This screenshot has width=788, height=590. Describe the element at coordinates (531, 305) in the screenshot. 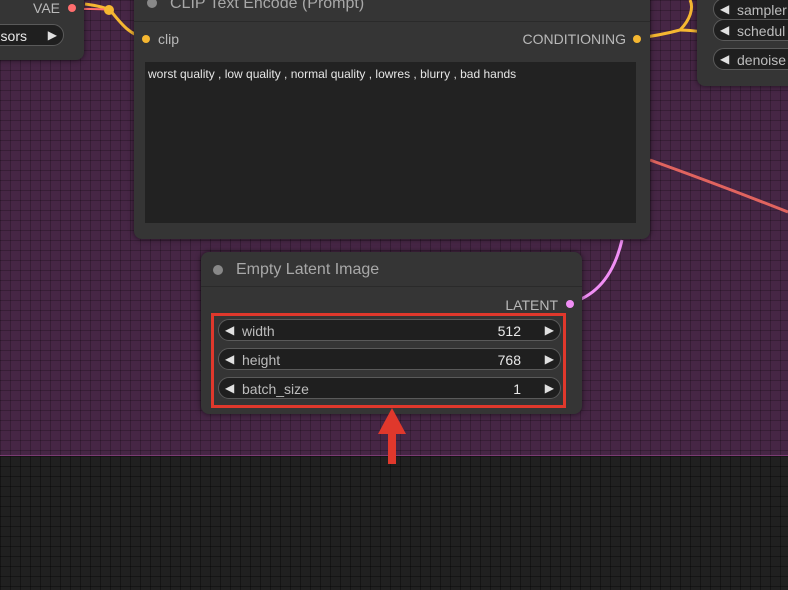

I see `latent-output-label: LATENT` at that location.